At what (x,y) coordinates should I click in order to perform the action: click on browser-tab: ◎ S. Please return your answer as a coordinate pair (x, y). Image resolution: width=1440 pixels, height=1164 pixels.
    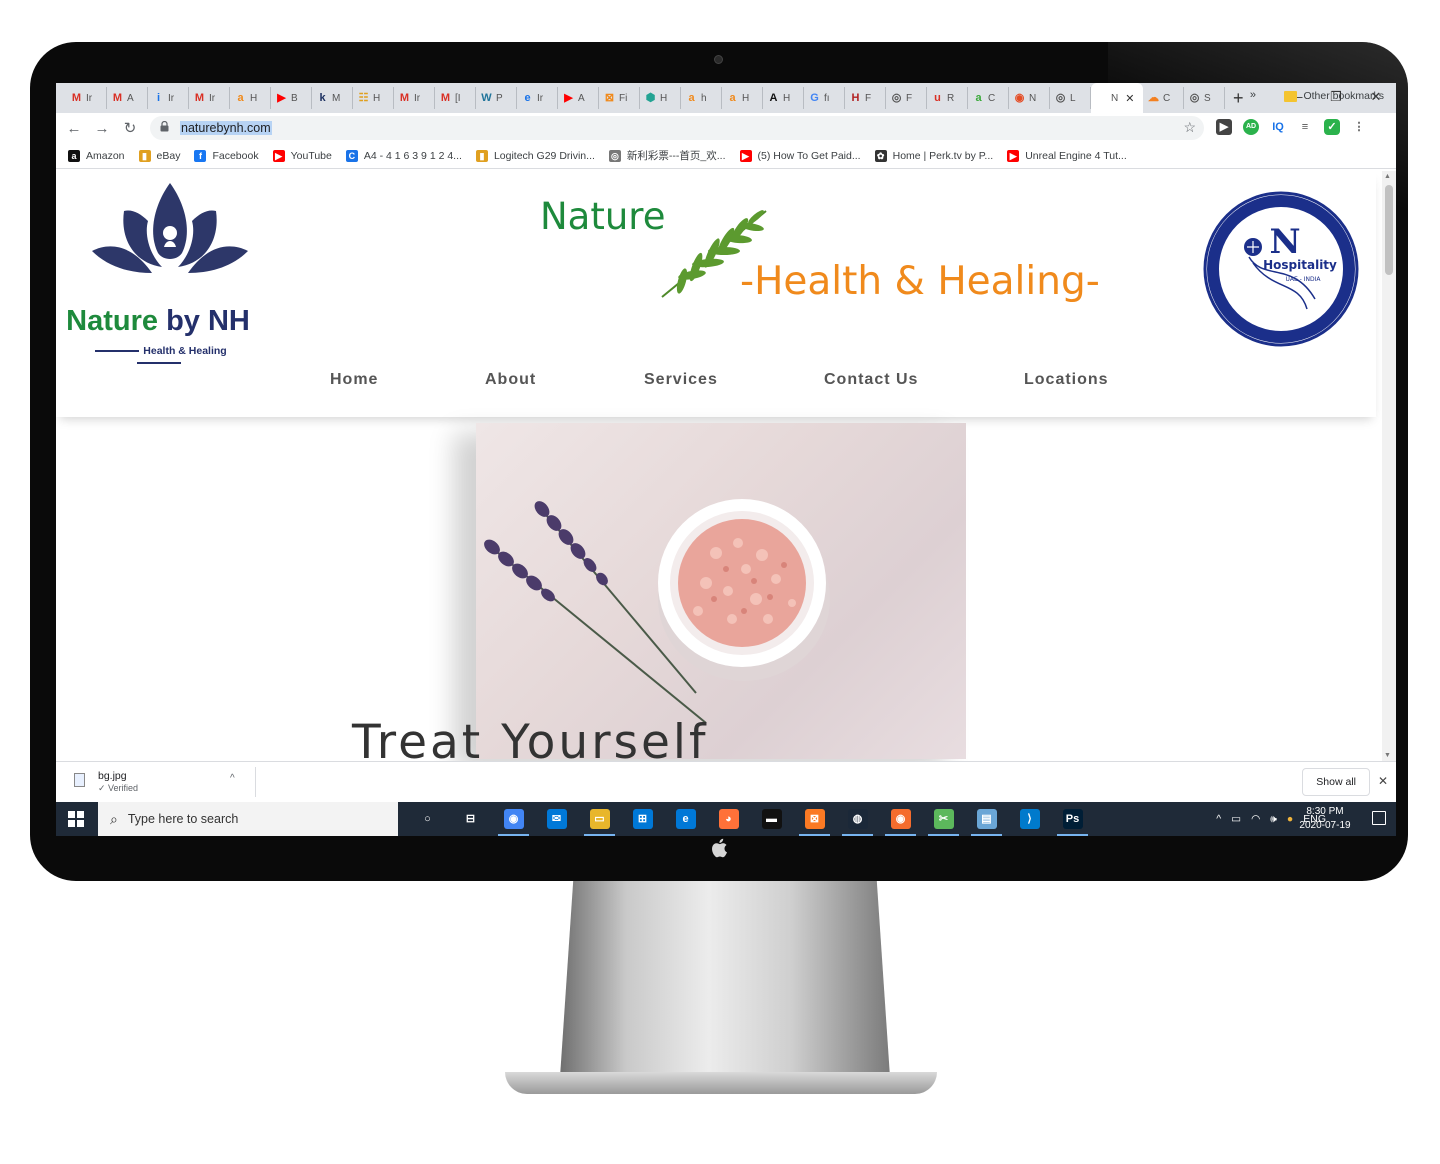
    Looking at the image, I should click on (1204, 98).